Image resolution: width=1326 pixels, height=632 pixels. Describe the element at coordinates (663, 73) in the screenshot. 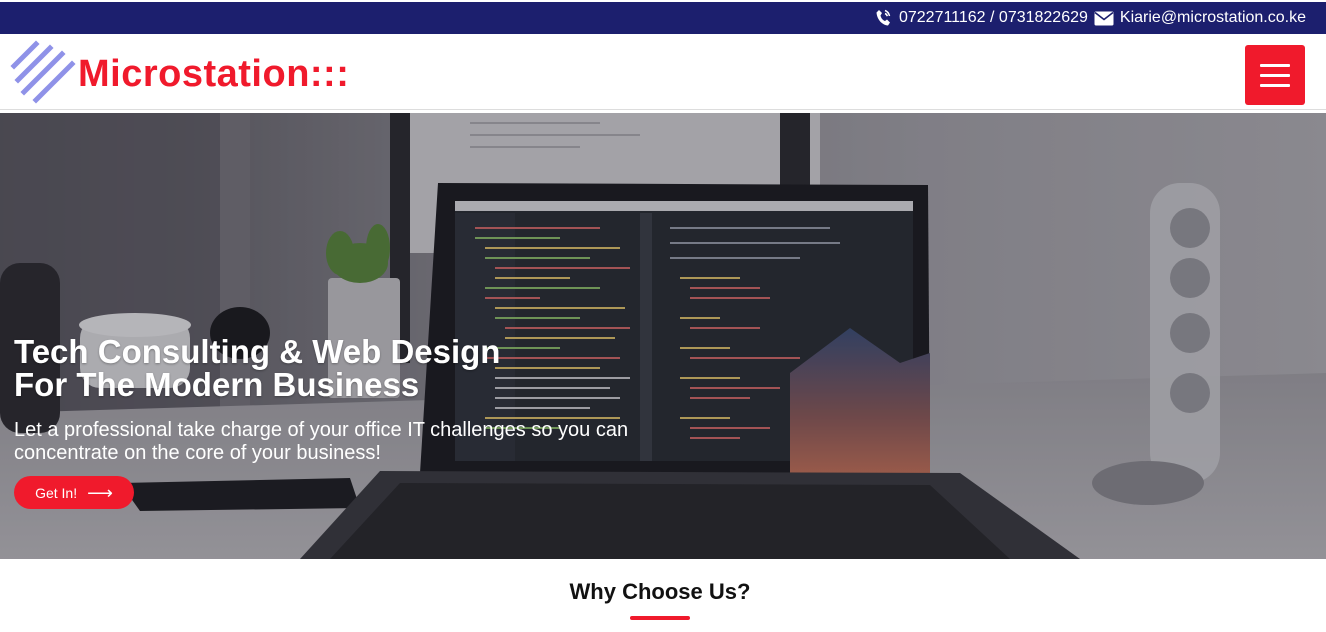

I see `site-header: Microstation:::` at that location.